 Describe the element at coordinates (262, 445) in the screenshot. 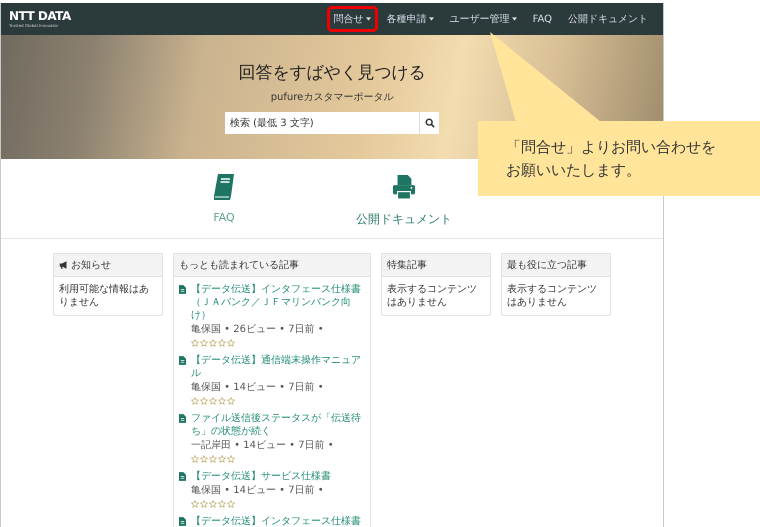

I see `article-meta: 一記岸田 • 14ビュー • 7日前 •` at that location.